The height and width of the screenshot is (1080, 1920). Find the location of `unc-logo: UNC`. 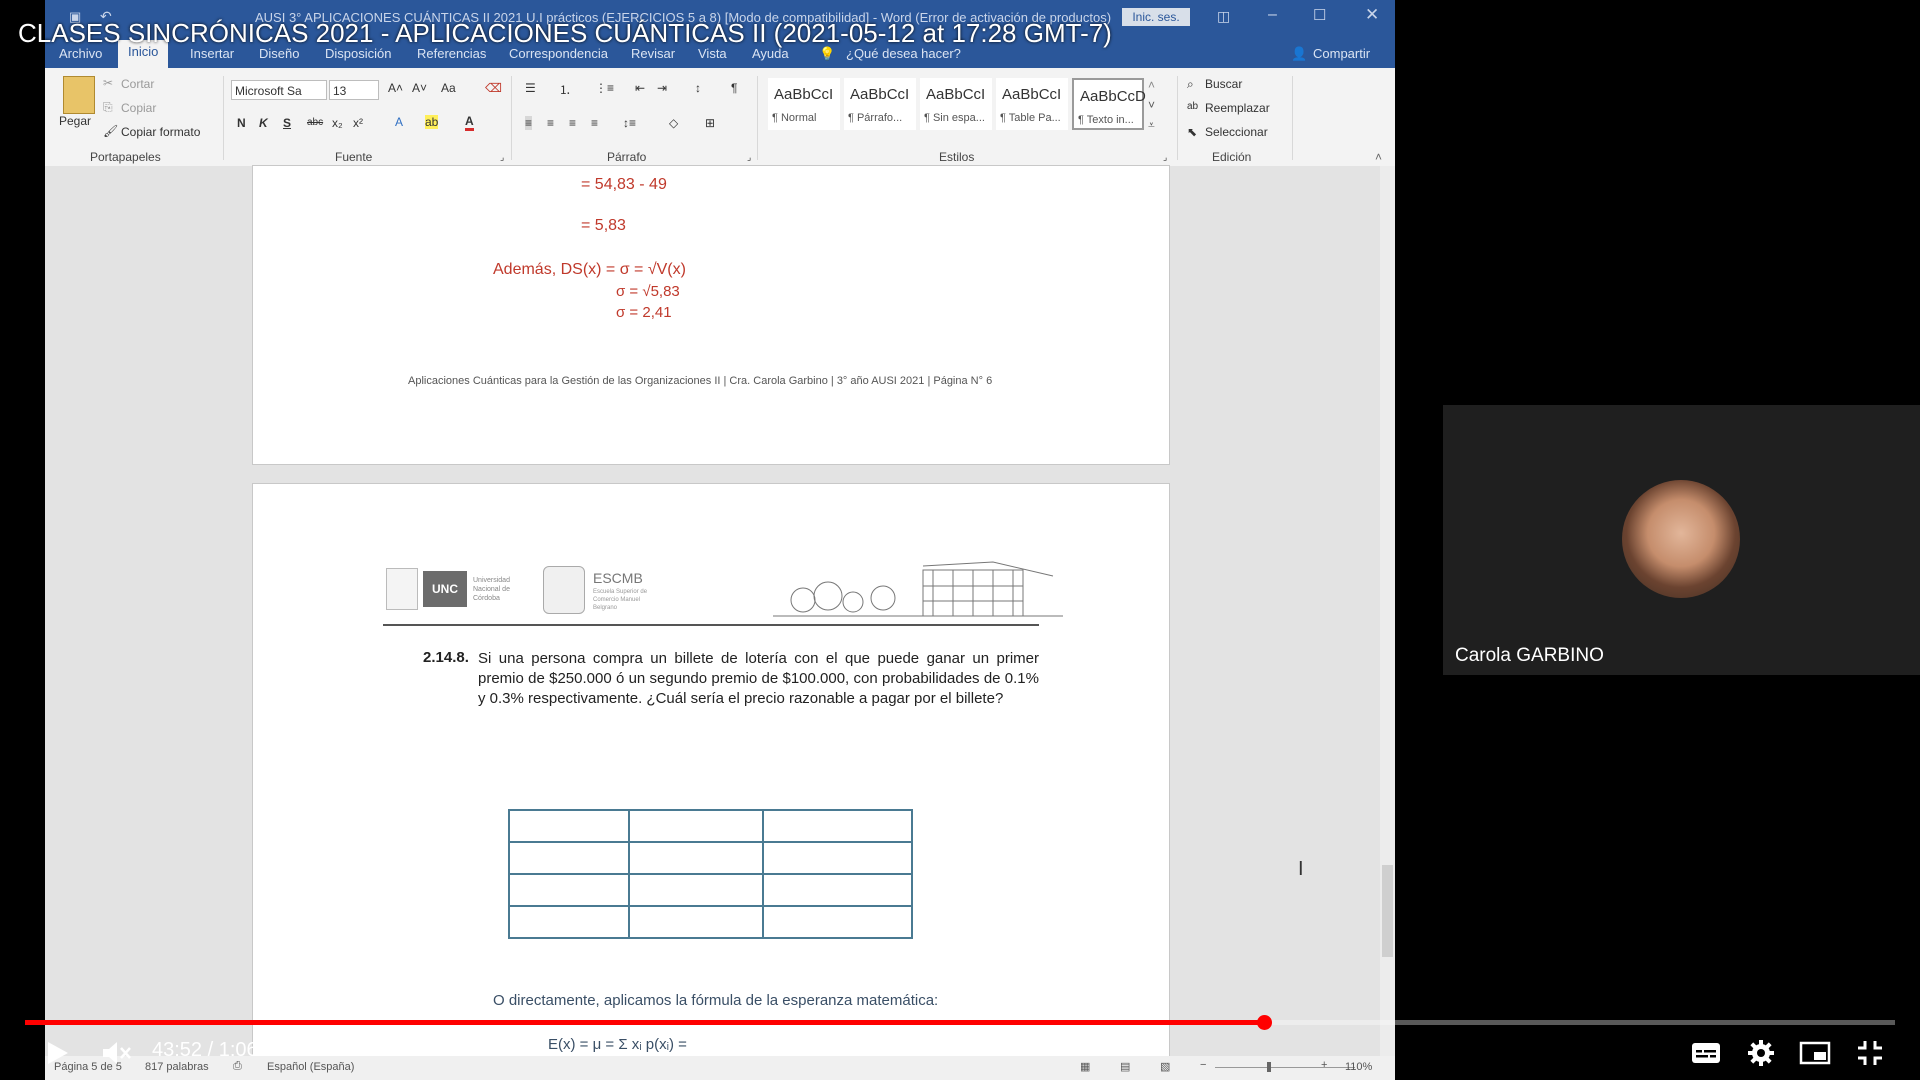

unc-logo: UNC is located at coordinates (445, 589).